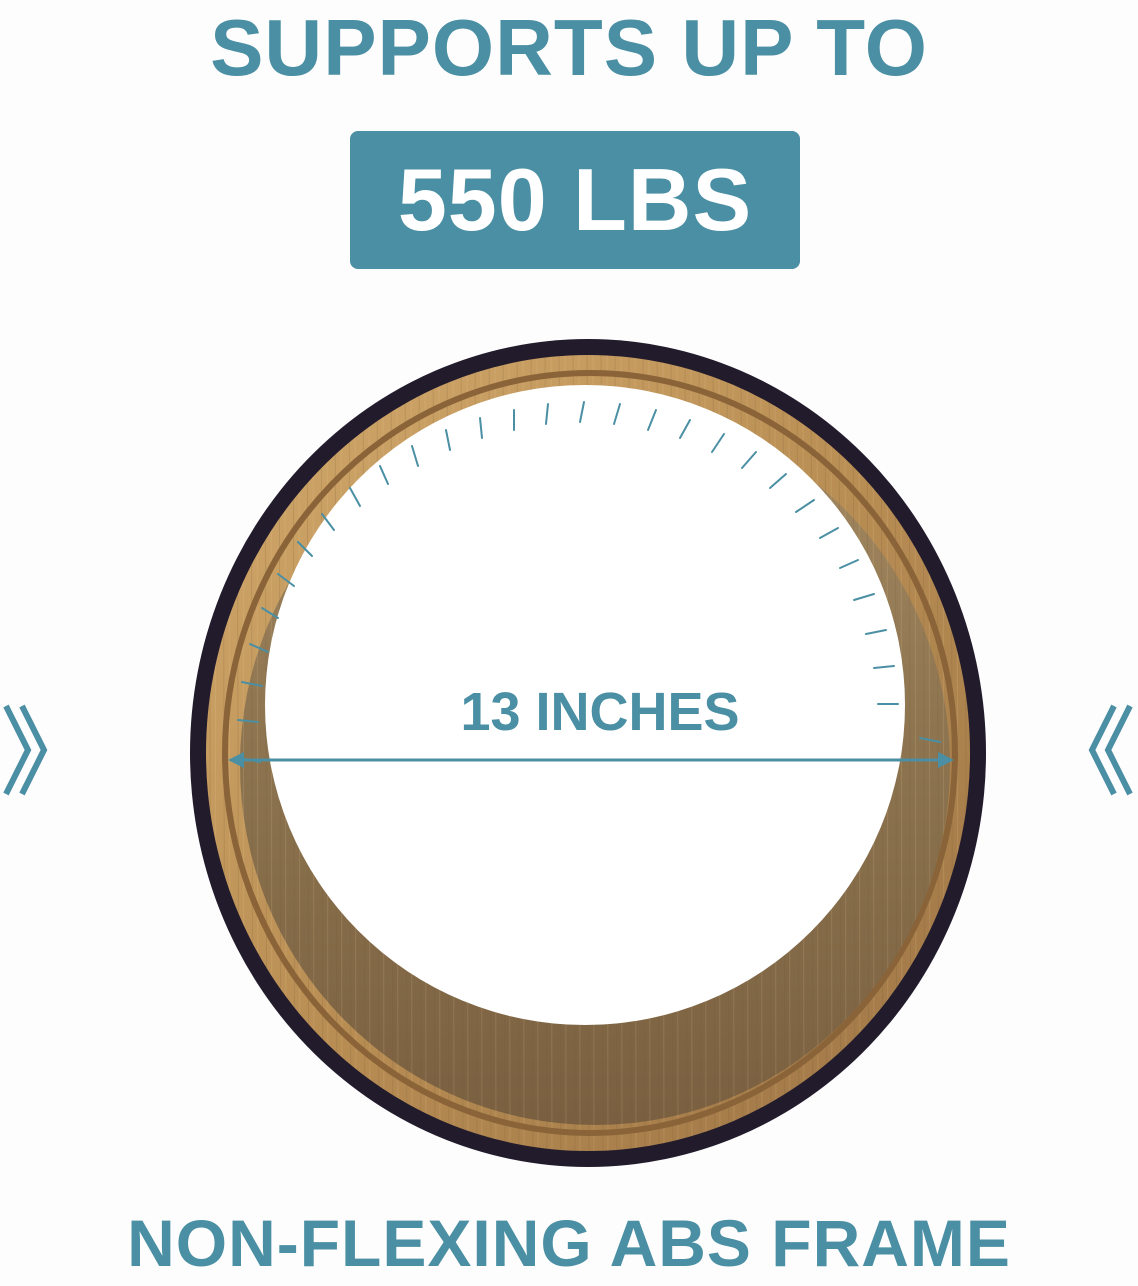 The width and height of the screenshot is (1138, 1286). Describe the element at coordinates (1110, 750) in the screenshot. I see `double-chevron-left-icon` at that location.